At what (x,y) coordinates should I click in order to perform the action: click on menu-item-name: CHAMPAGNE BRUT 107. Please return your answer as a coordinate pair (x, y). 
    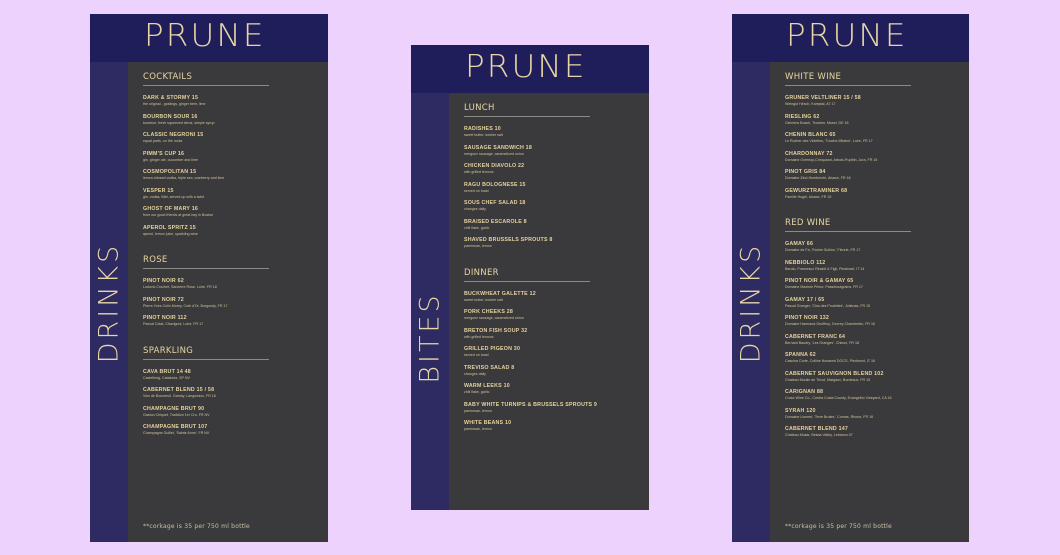
    Looking at the image, I should click on (175, 427).